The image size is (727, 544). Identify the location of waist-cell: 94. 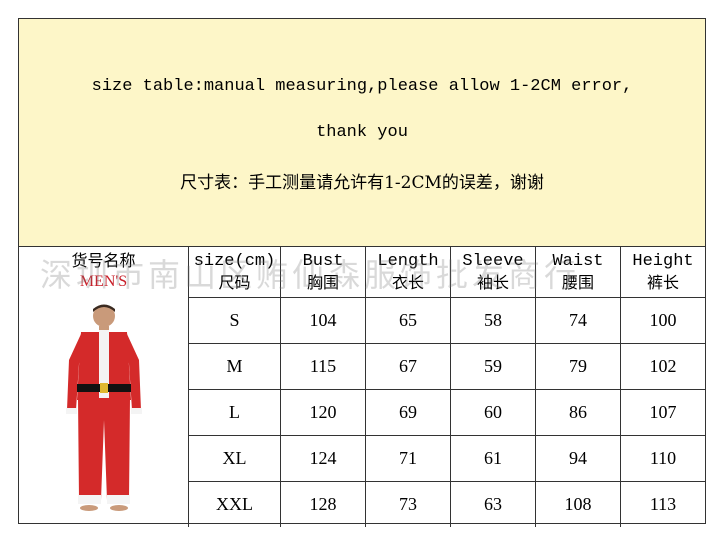
(578, 458).